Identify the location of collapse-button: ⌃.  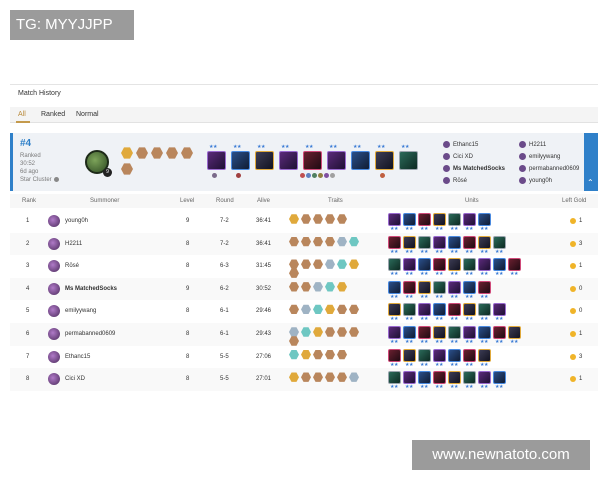
(591, 162).